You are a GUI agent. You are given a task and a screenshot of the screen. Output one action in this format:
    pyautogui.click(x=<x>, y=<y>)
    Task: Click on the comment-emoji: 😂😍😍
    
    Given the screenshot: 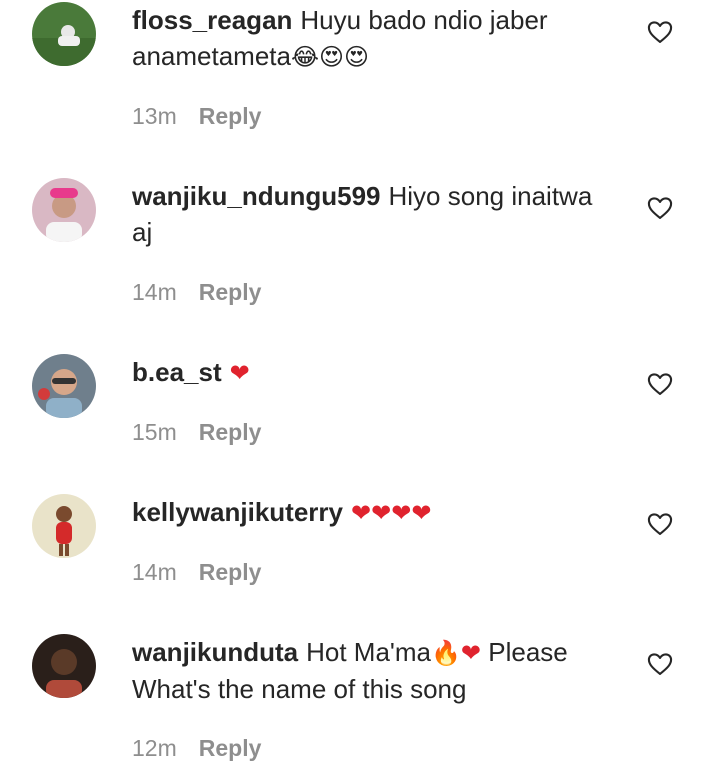 What is the action you would take?
    pyautogui.click(x=330, y=57)
    